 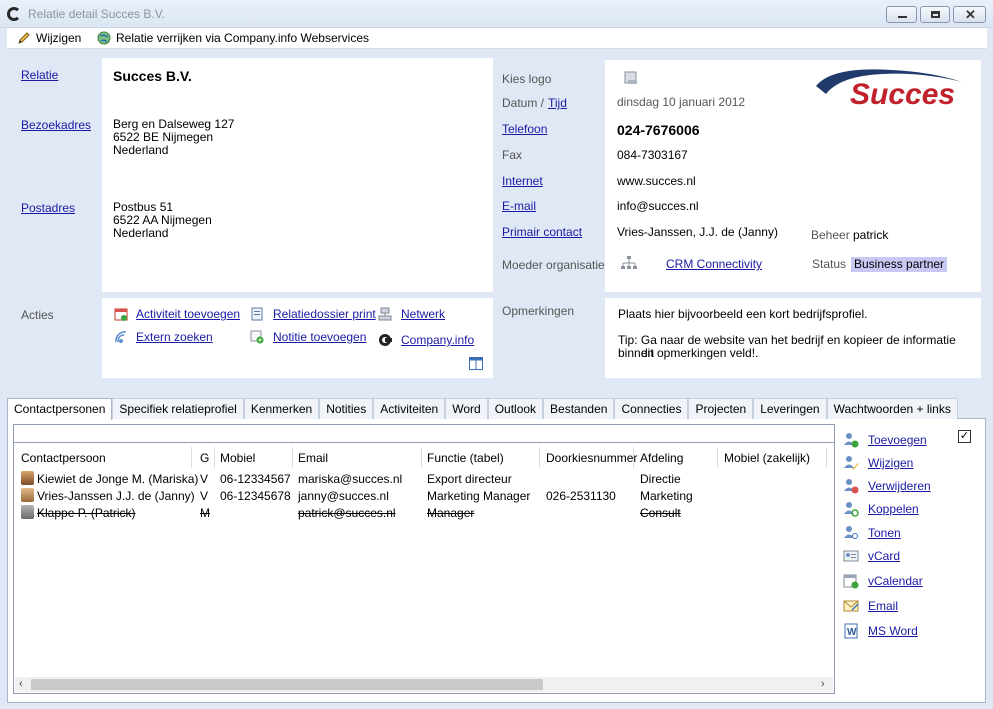 What do you see at coordinates (658, 206) in the screenshot?
I see `email-value: info@succes.nl` at bounding box center [658, 206].